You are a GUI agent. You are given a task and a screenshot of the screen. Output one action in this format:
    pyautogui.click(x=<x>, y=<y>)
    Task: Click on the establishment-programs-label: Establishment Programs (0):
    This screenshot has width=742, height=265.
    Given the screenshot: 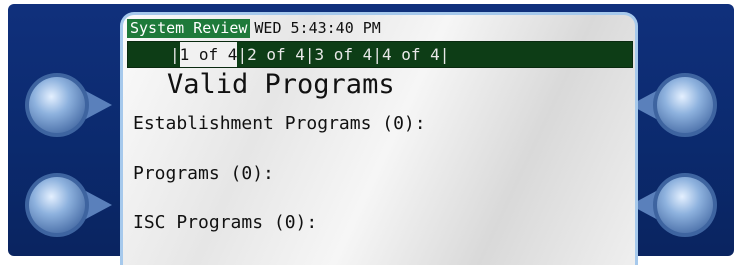 What is the action you would take?
    pyautogui.click(x=279, y=123)
    